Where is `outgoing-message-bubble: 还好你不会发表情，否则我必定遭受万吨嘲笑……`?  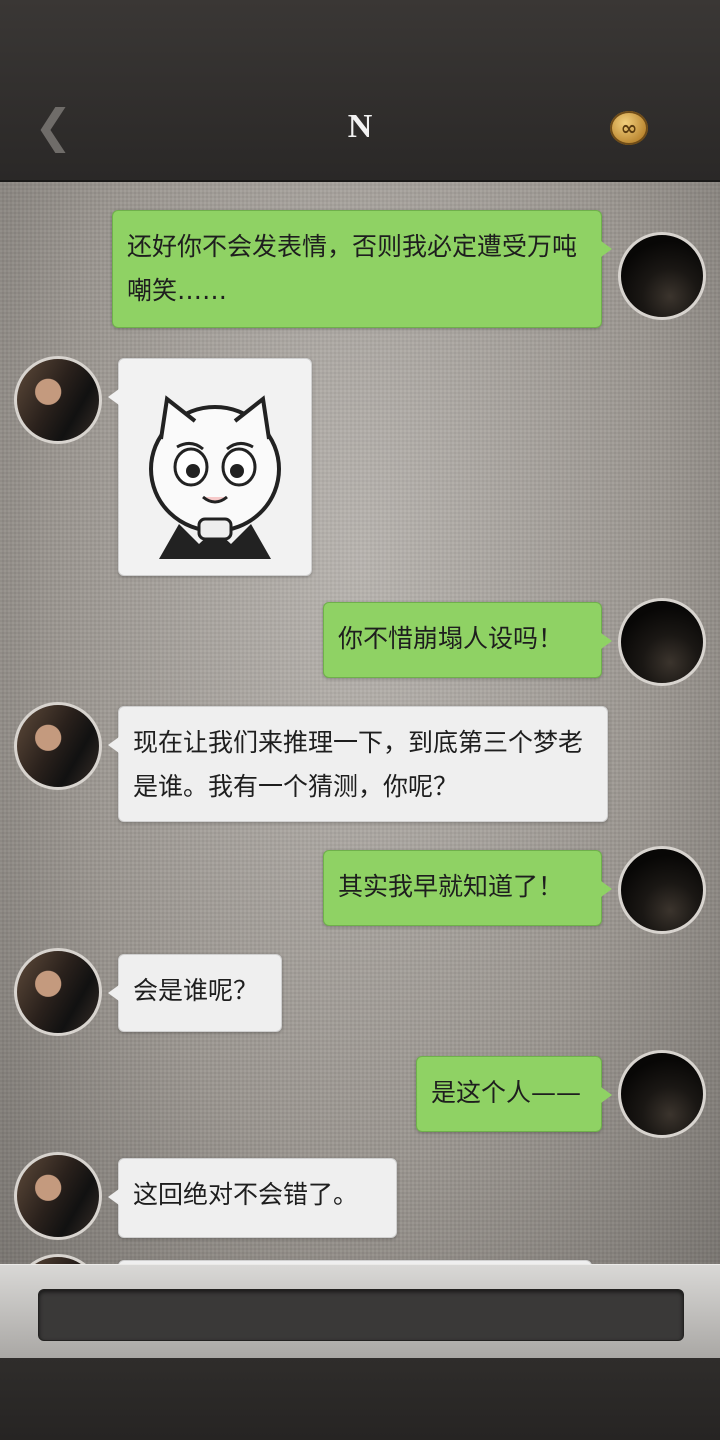
outgoing-message-bubble: 还好你不会发表情，否则我必定遭受万吨嘲笑…… is located at coordinates (362, 269).